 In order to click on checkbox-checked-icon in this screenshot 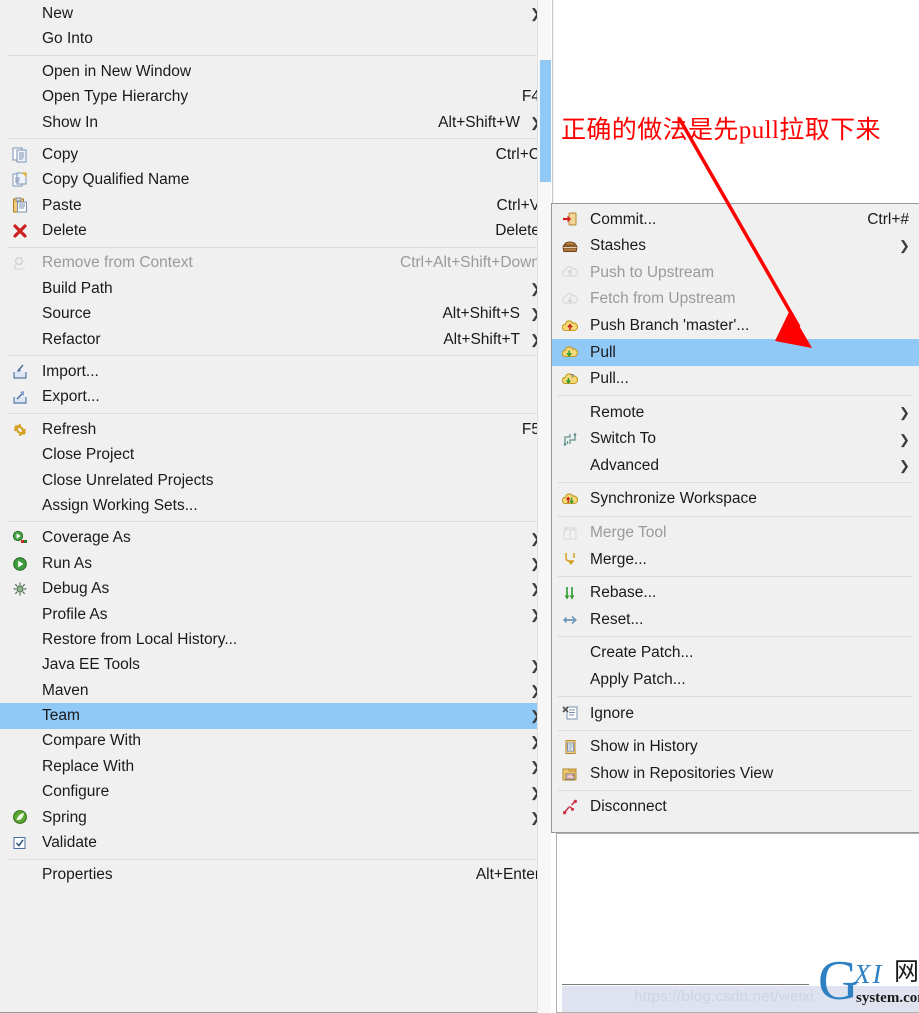, I will do `click(20, 843)`.